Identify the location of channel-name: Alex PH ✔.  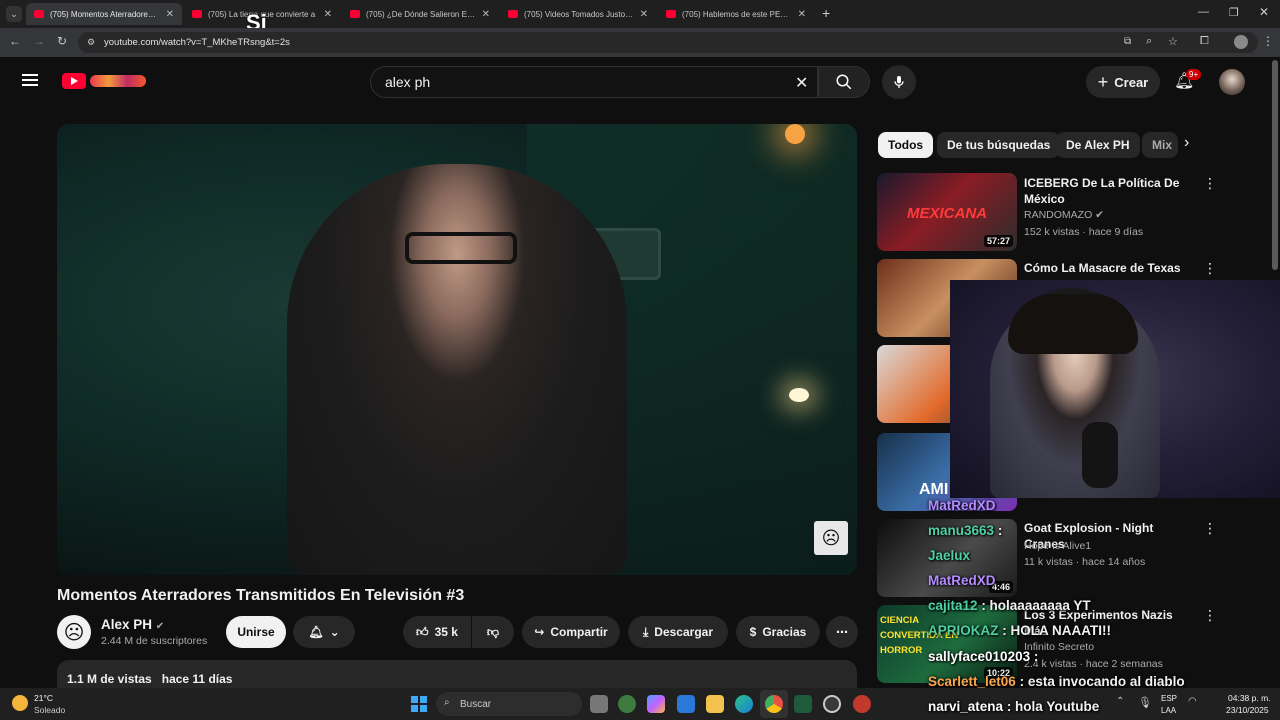
(132, 624).